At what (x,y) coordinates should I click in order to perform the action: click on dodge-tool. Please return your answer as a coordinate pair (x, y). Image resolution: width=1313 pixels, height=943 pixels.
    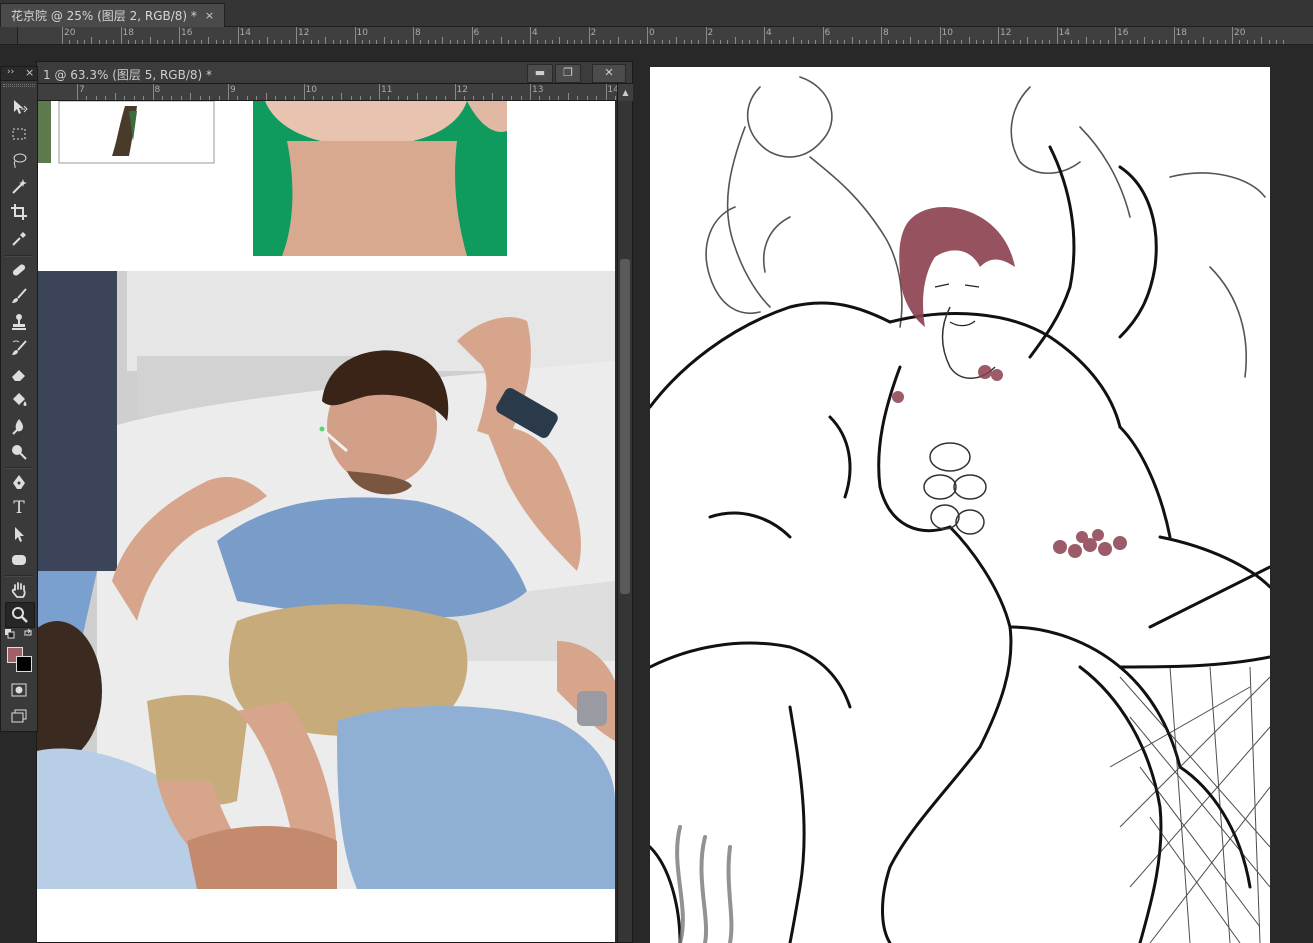
    Looking at the image, I should click on (19, 452).